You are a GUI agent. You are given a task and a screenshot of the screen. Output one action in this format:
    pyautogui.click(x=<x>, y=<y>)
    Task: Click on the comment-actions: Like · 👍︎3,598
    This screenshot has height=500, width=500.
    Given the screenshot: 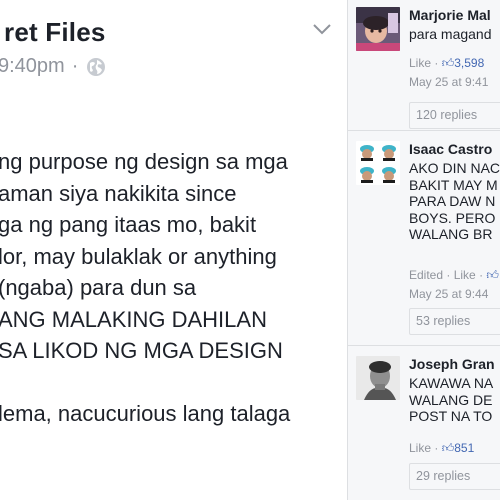 What is the action you would take?
    pyautogui.click(x=446, y=63)
    